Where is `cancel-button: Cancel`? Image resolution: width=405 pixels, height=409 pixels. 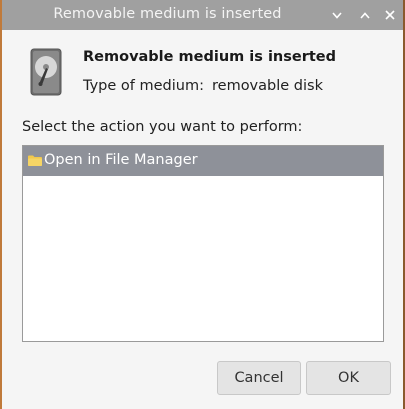
cancel-button: Cancel is located at coordinates (259, 378).